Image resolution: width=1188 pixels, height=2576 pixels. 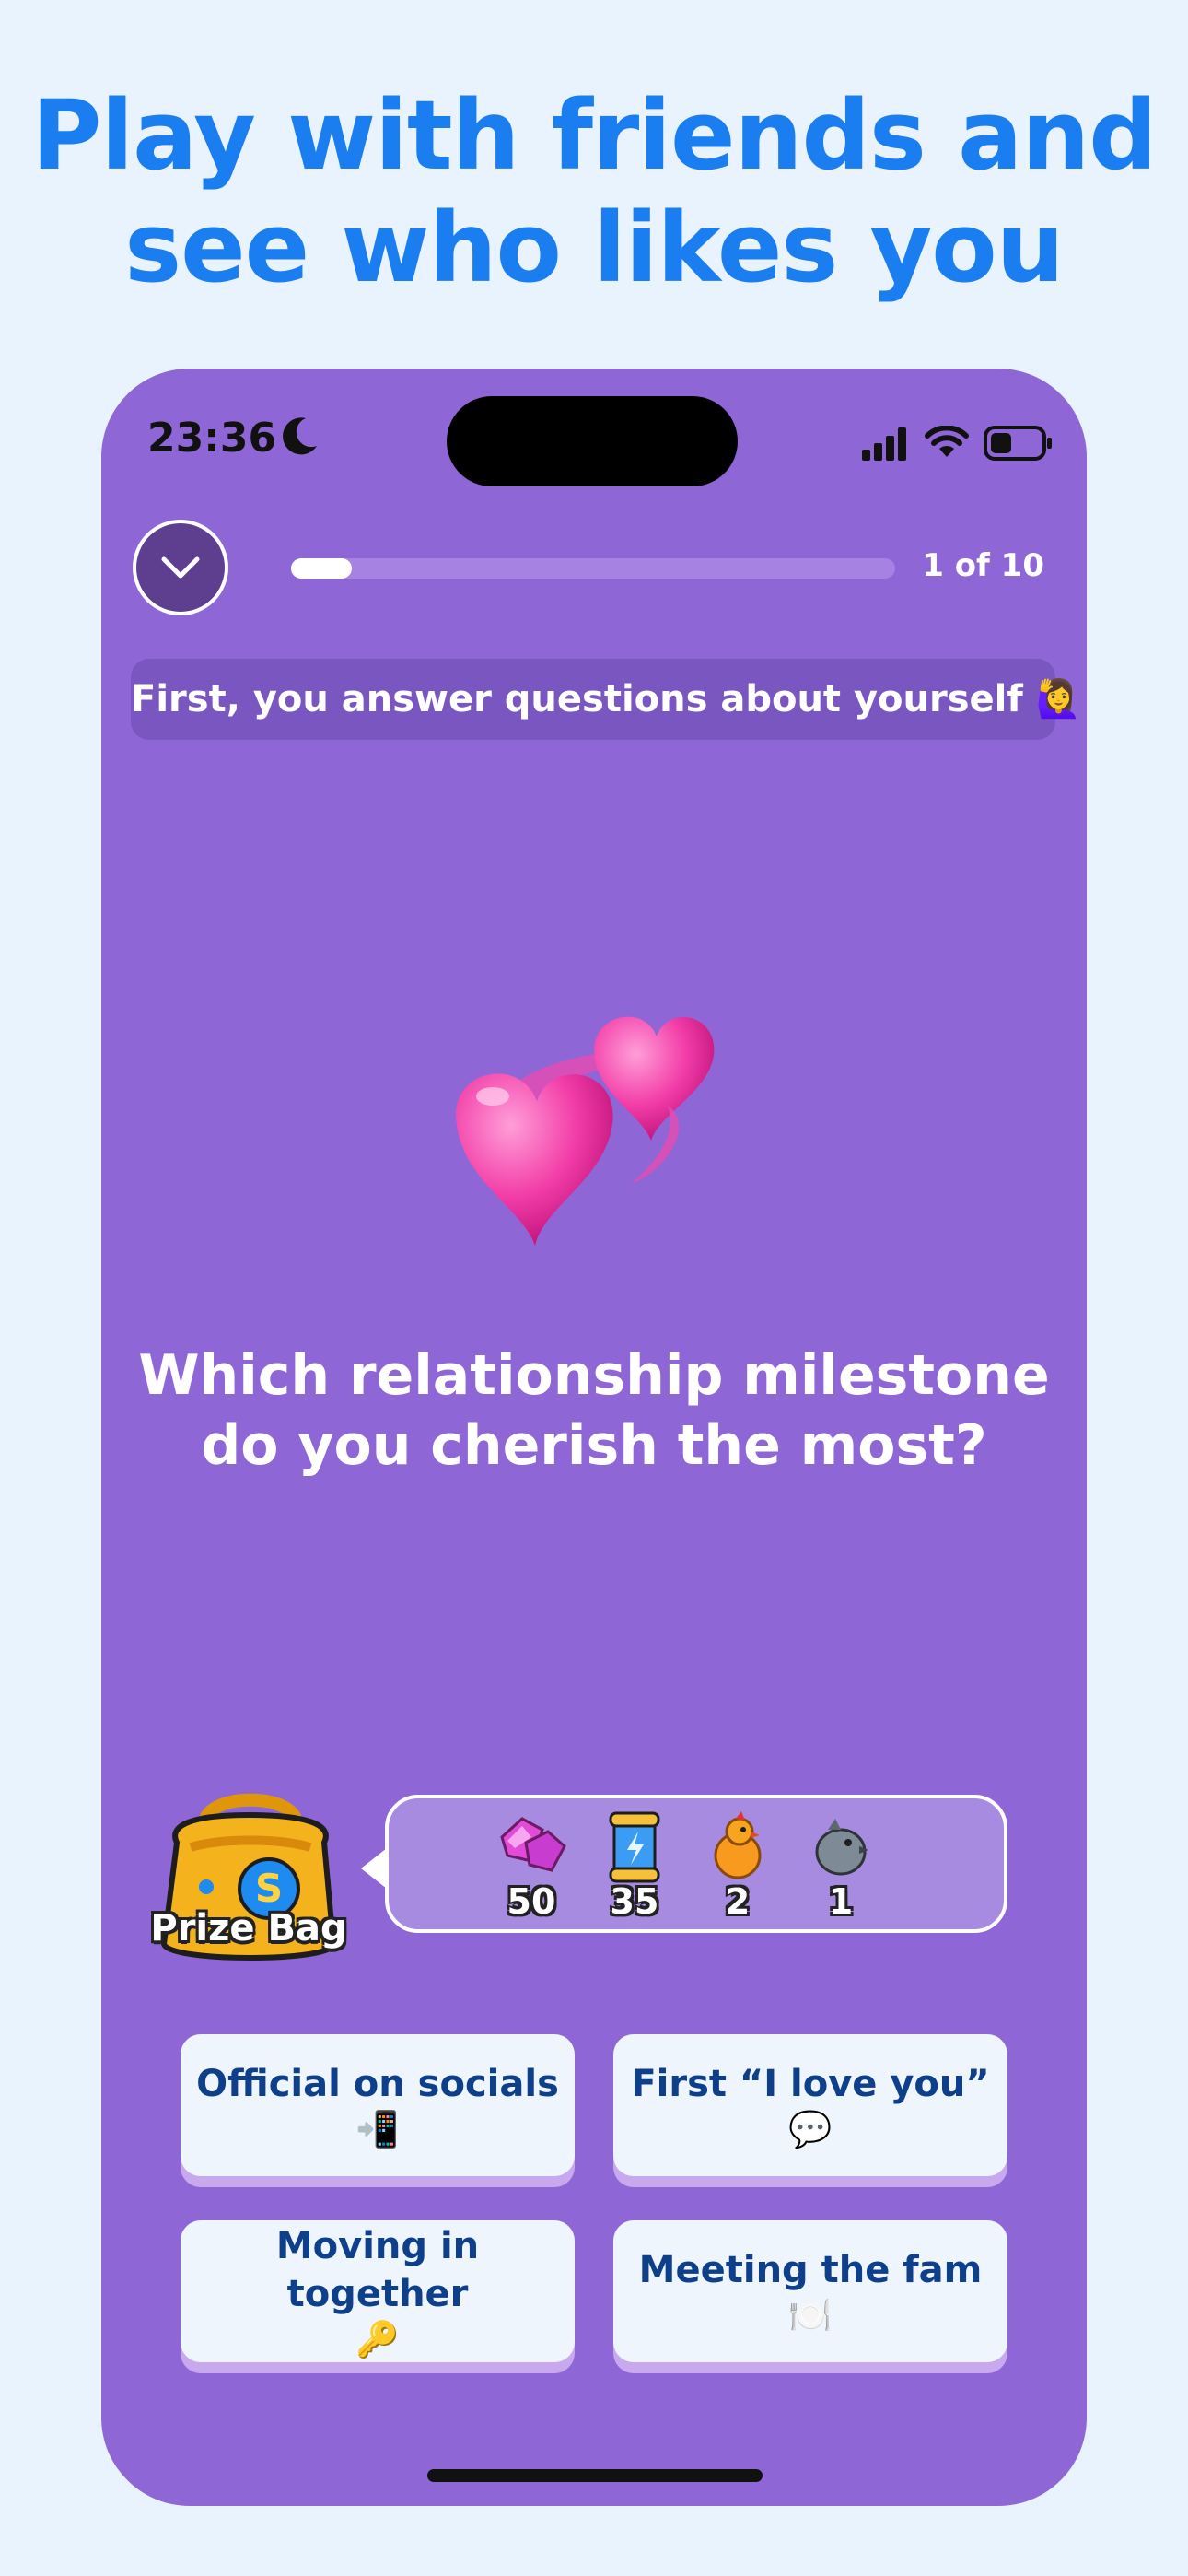 I want to click on answer-emoji: 📲, so click(x=377, y=2129).